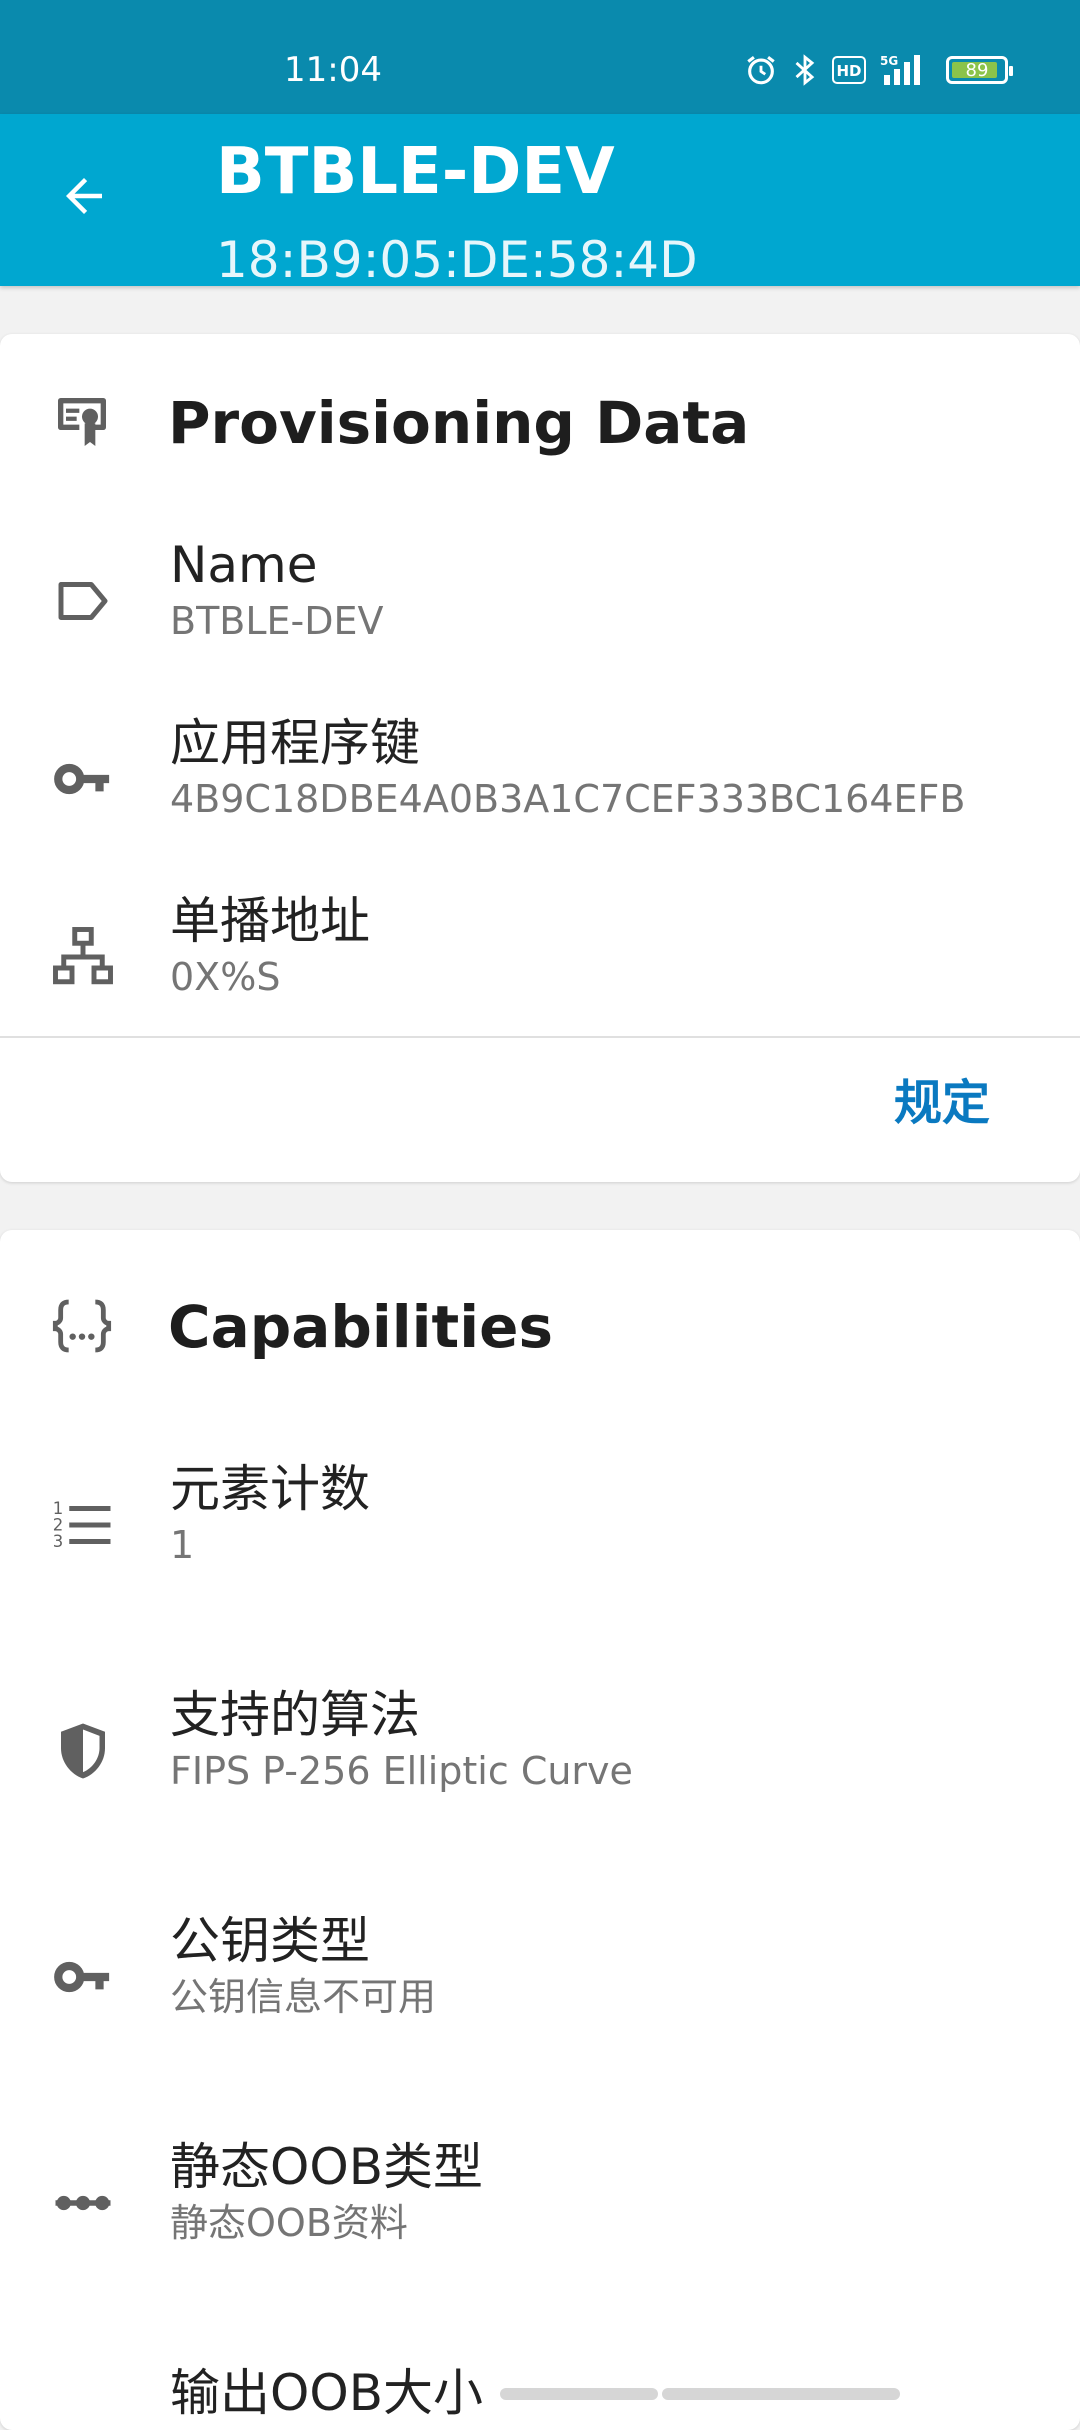  I want to click on app-key-label: 应用程序键, so click(295, 743).